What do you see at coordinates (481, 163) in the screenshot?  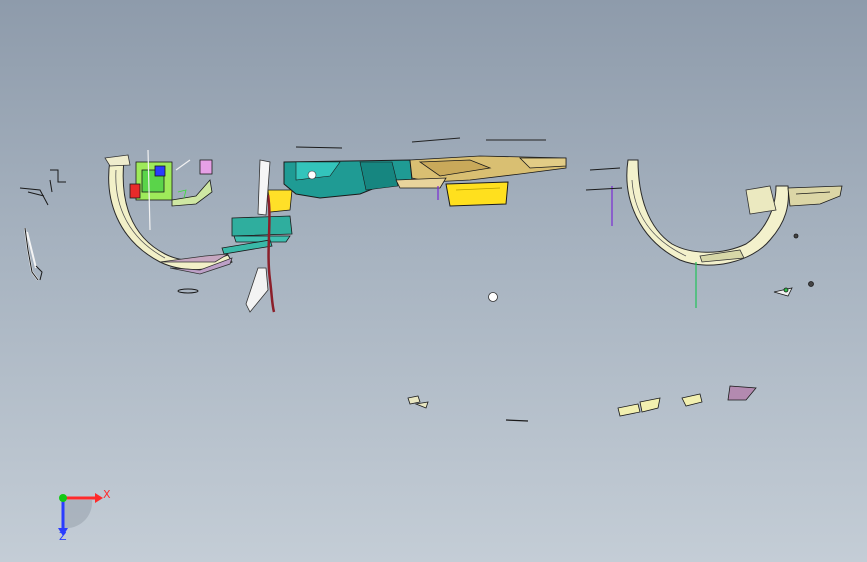 I see `upper-reinforcement` at bounding box center [481, 163].